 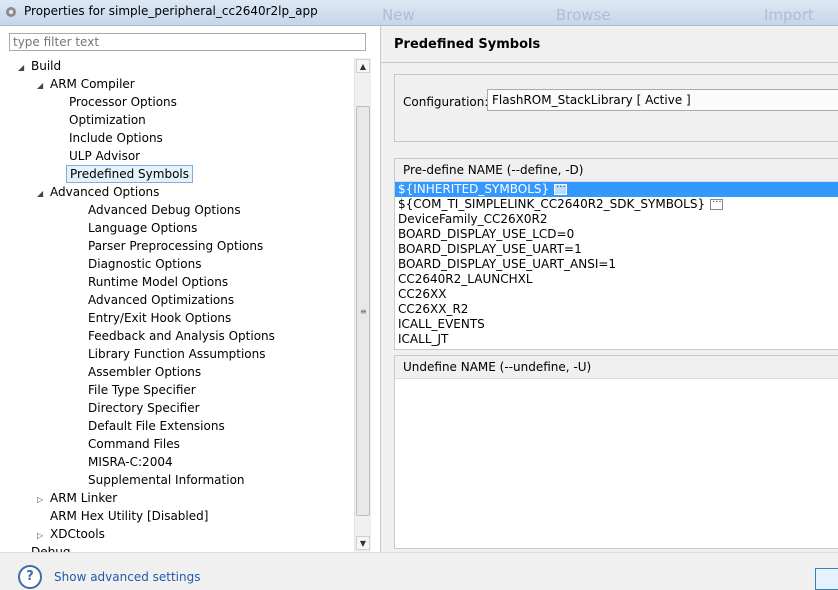 I want to click on tree-item: ULP Advisor, so click(x=99, y=156).